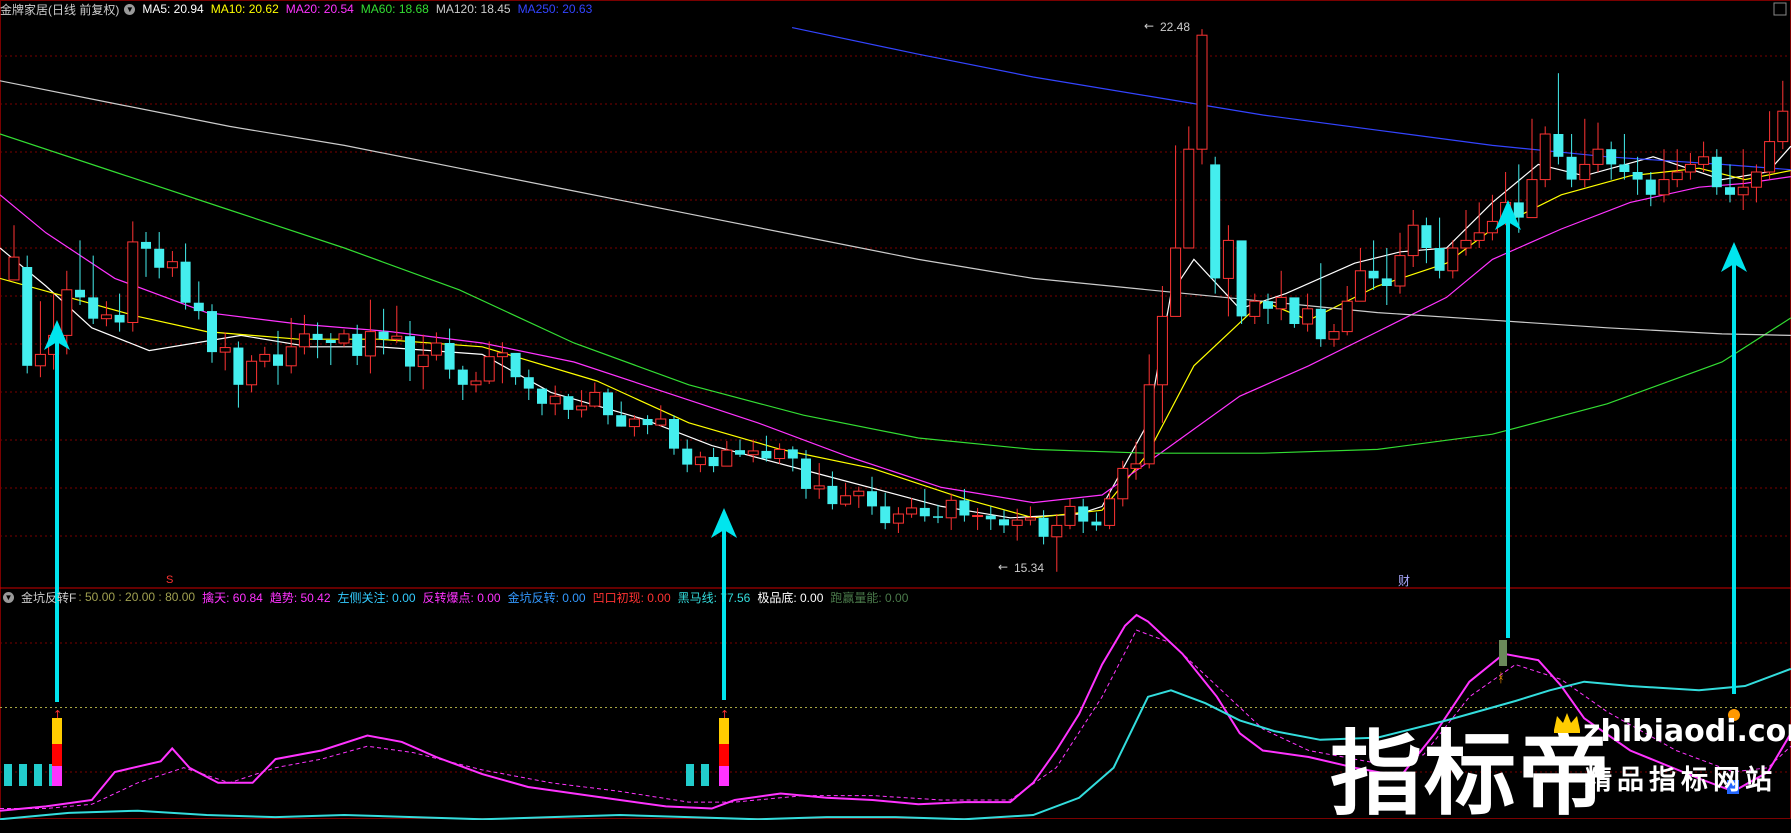  What do you see at coordinates (300, 597) in the screenshot?
I see `indicator-legend-item: 趋势: 50.42` at bounding box center [300, 597].